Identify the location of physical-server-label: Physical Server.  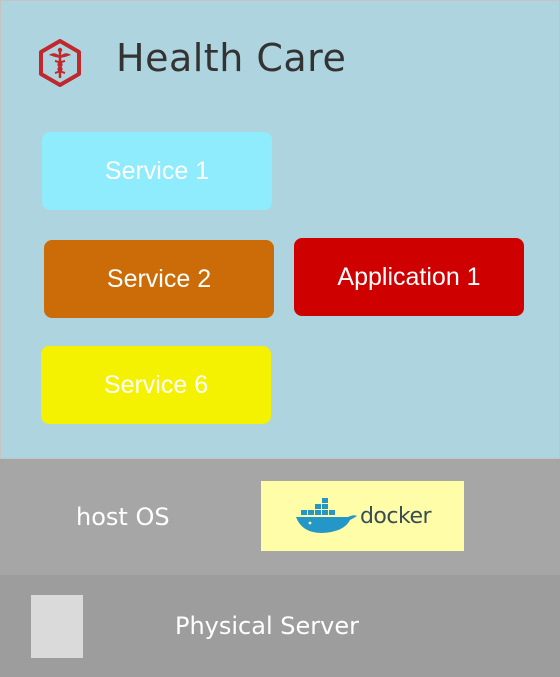
(267, 626).